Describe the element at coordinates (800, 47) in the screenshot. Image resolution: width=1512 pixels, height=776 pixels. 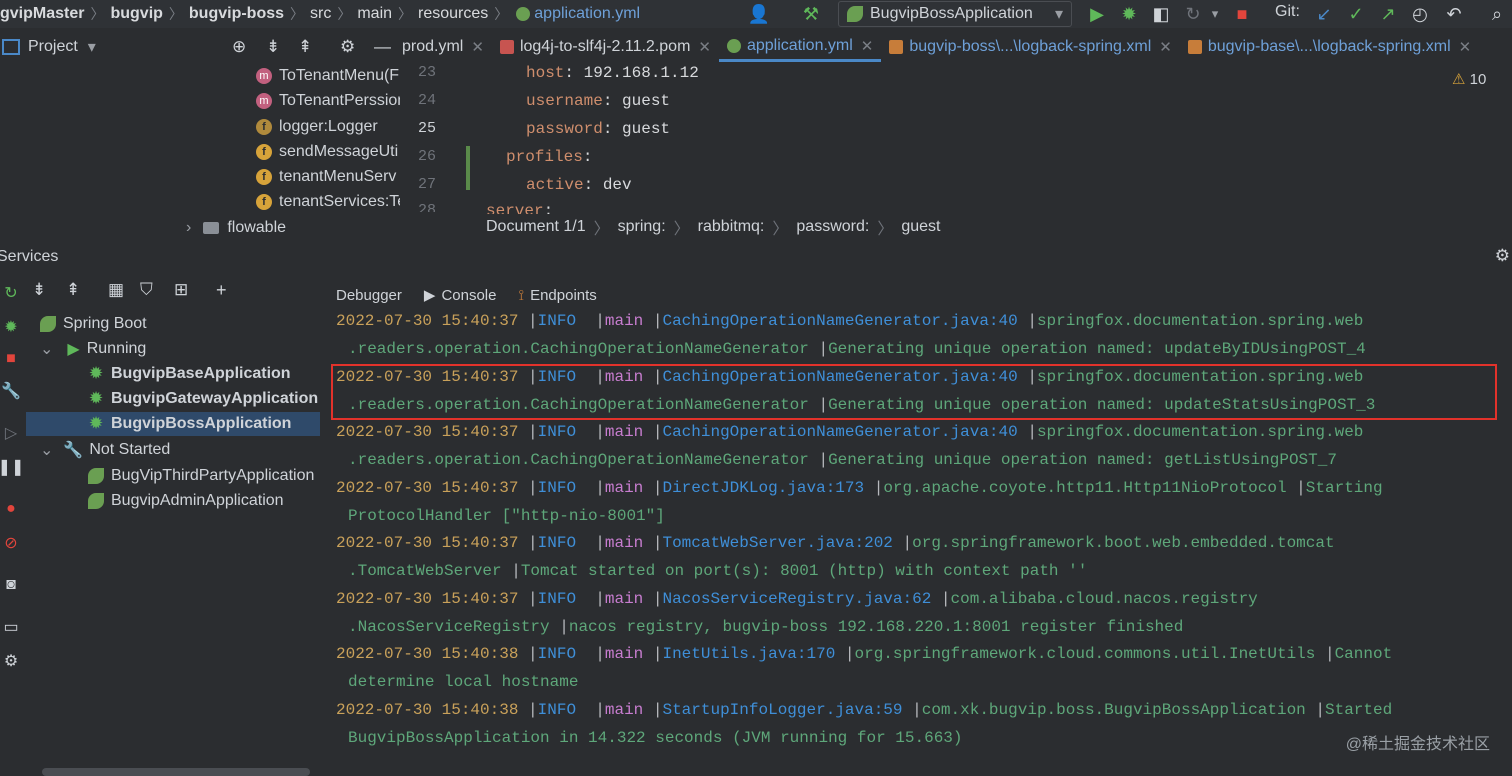
I see `tab-application-yml: application.yml ✕` at that location.